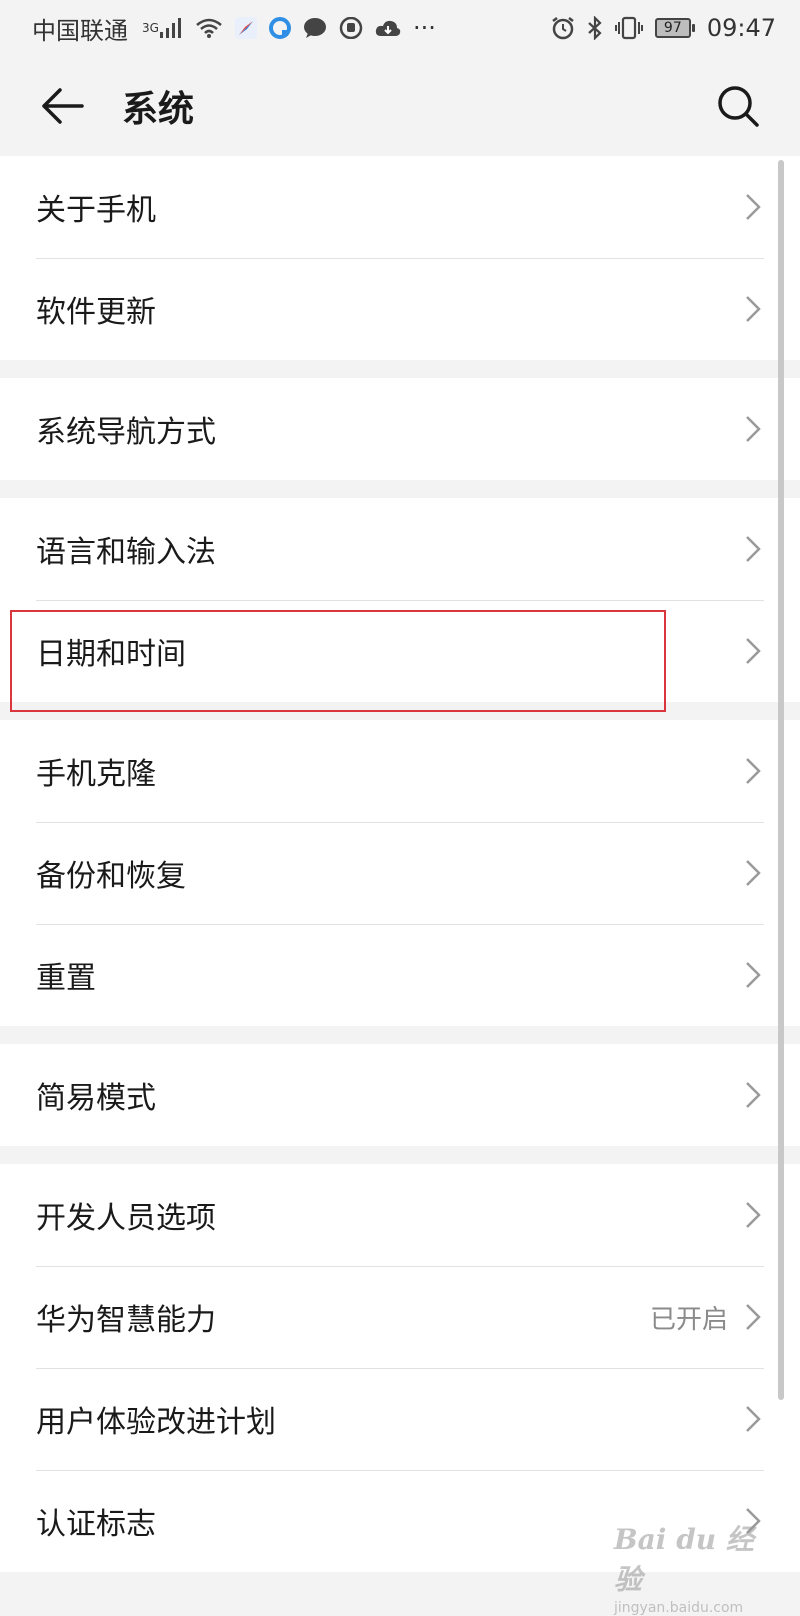 Image resolution: width=800 pixels, height=1616 pixels. I want to click on settings-item-label: 重置, so click(66, 978).